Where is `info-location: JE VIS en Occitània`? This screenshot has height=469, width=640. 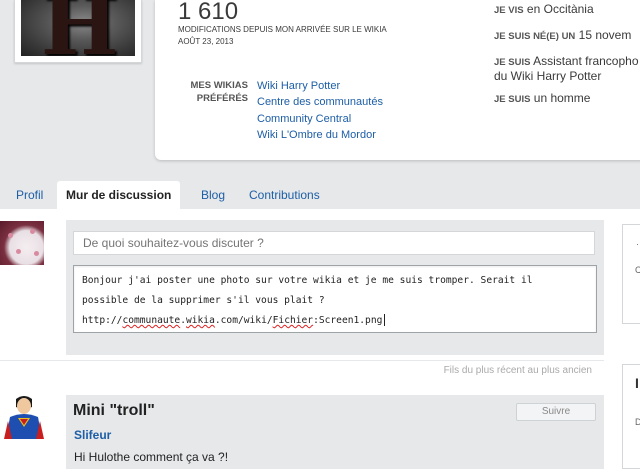 info-location: JE VIS en Occitània is located at coordinates (567, 9).